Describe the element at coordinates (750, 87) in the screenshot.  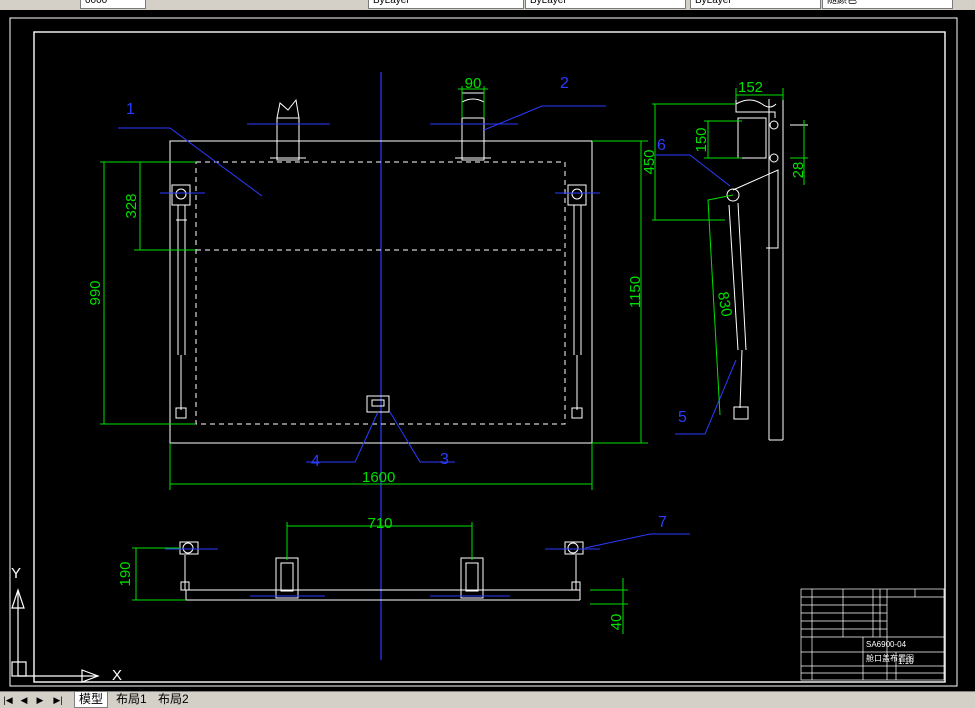
I see `dim-side-top: 152` at that location.